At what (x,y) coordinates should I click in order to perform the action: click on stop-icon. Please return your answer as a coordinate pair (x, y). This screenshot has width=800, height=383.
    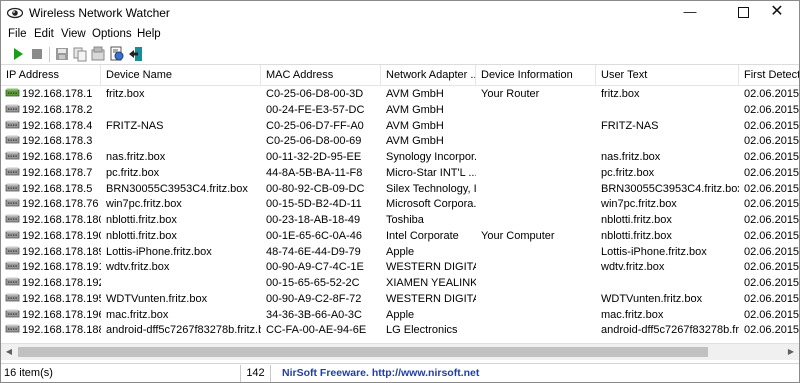
    Looking at the image, I should click on (37, 54).